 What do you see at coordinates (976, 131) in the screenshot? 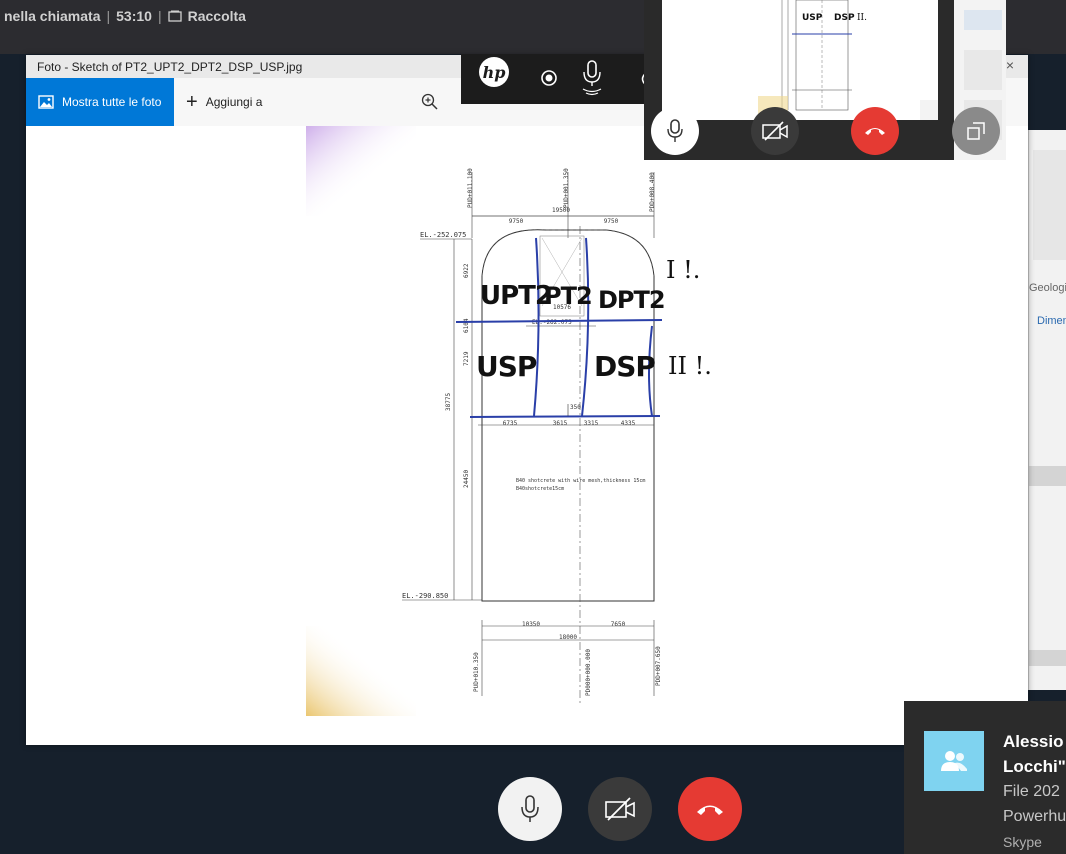
I see `pop-out-icon` at bounding box center [976, 131].